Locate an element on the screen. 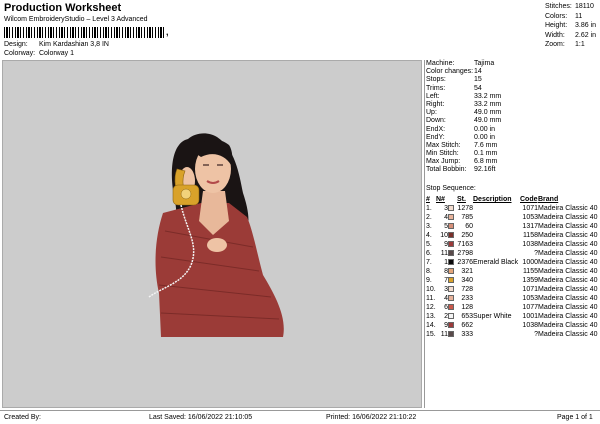 This screenshot has width=600, height=424. stitches-cell: 1278 is located at coordinates (465, 208).